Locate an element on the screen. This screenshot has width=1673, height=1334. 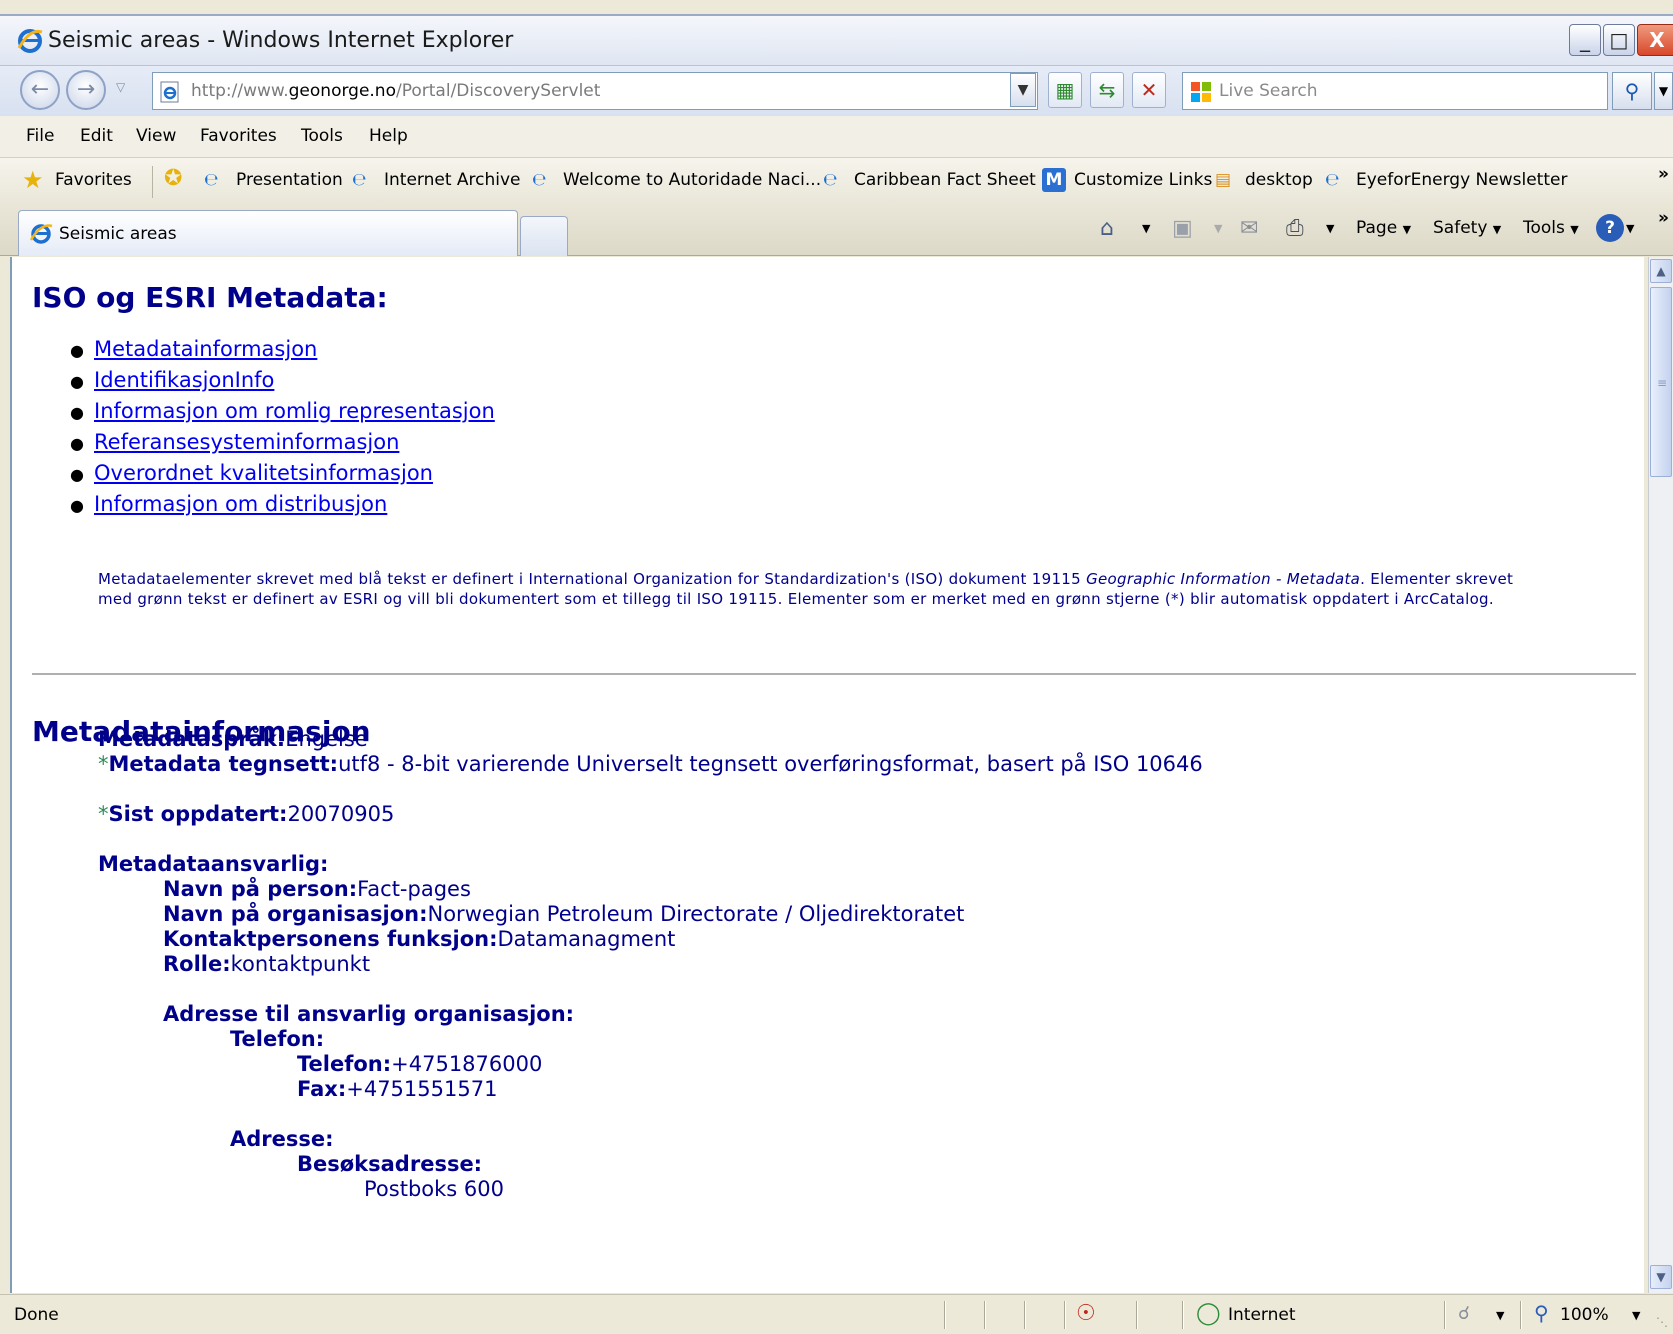
live-search-icon is located at coordinates (1201, 92).